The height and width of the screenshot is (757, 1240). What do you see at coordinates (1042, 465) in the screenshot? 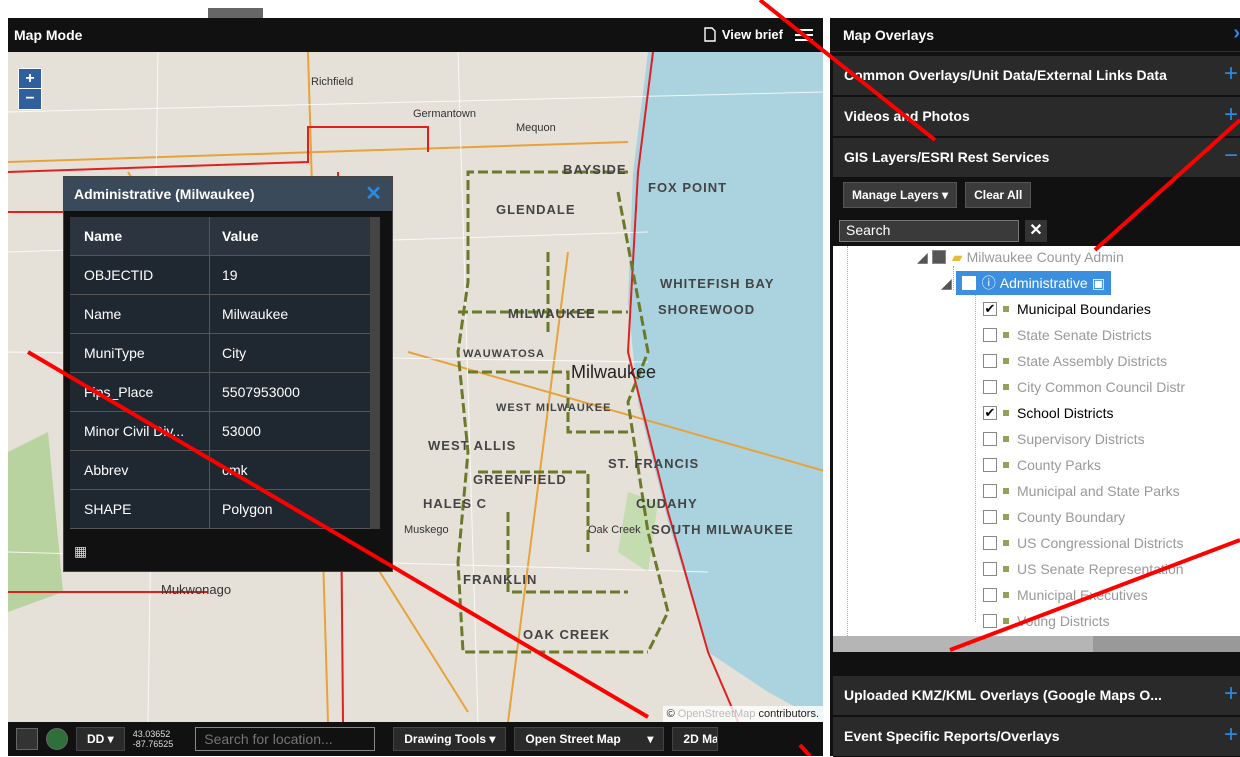
I see `layer-row: County Parks` at bounding box center [1042, 465].